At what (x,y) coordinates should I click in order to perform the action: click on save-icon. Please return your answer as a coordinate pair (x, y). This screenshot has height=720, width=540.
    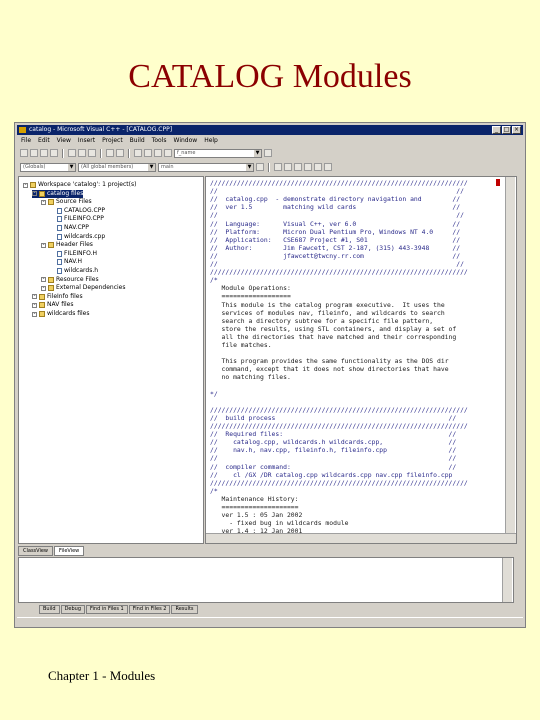
    Looking at the image, I should click on (44, 153).